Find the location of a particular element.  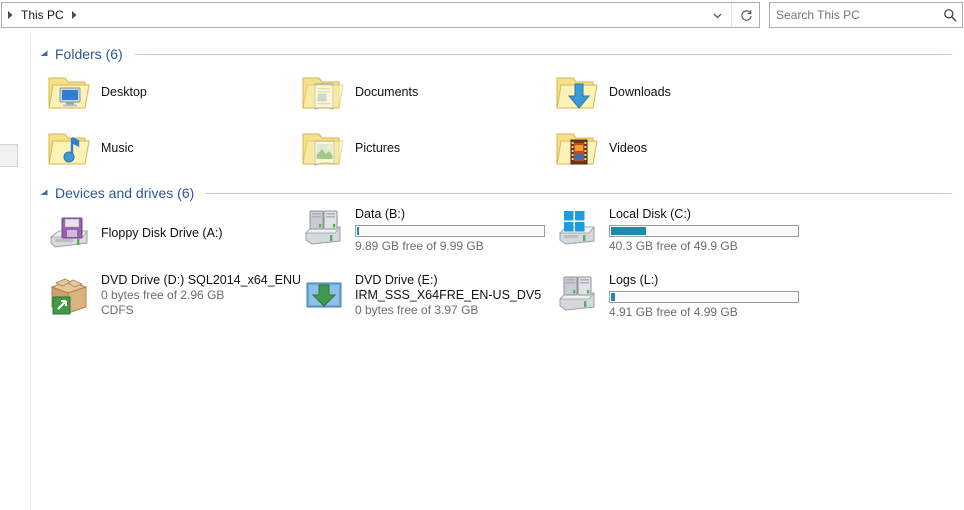

group-title-devices: Devices and drives (6) is located at coordinates (125, 193).